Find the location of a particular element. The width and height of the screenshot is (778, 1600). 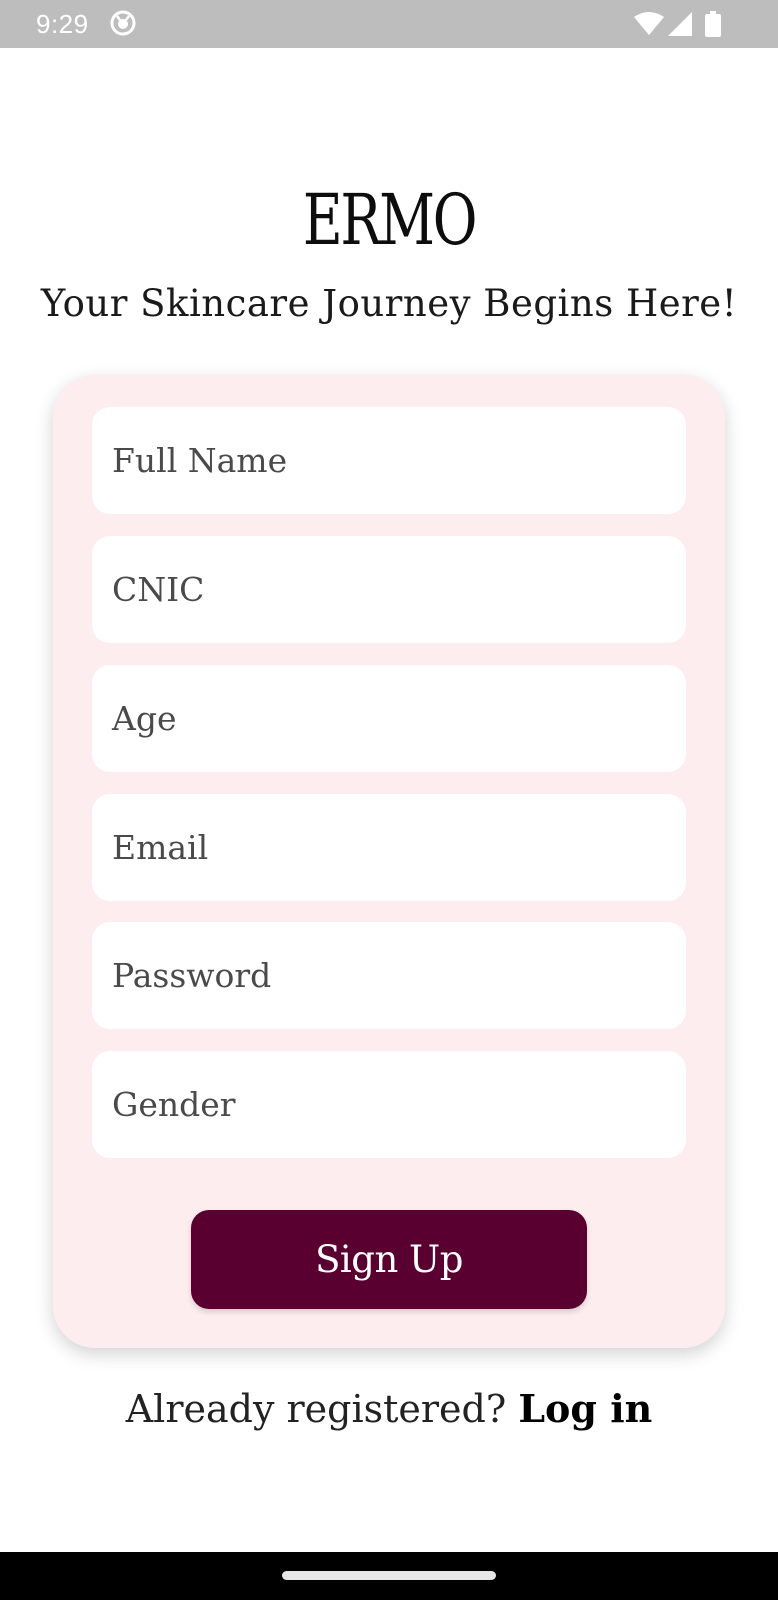

home-indicator is located at coordinates (389, 1575).